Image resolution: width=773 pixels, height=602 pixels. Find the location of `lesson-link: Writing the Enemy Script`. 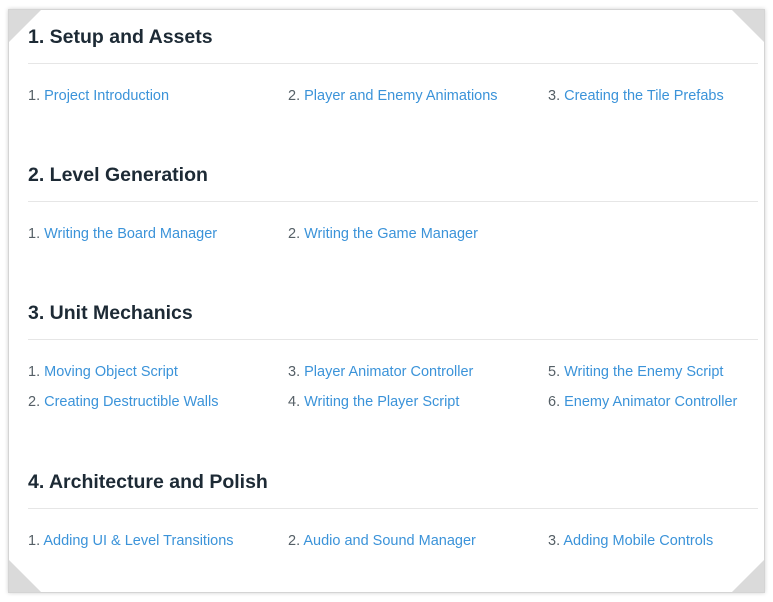

lesson-link: Writing the Enemy Script is located at coordinates (643, 372).